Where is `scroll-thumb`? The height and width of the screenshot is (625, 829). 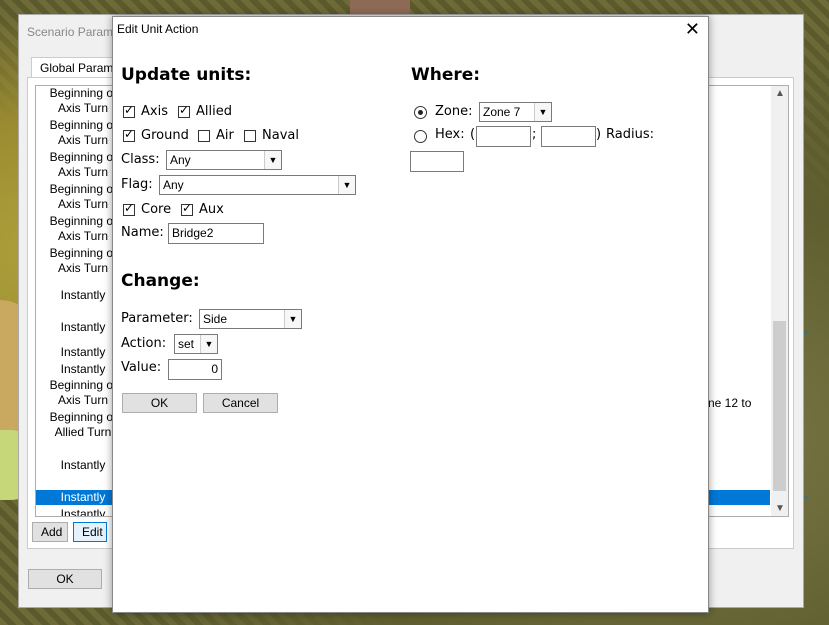
scroll-thumb is located at coordinates (779, 406).